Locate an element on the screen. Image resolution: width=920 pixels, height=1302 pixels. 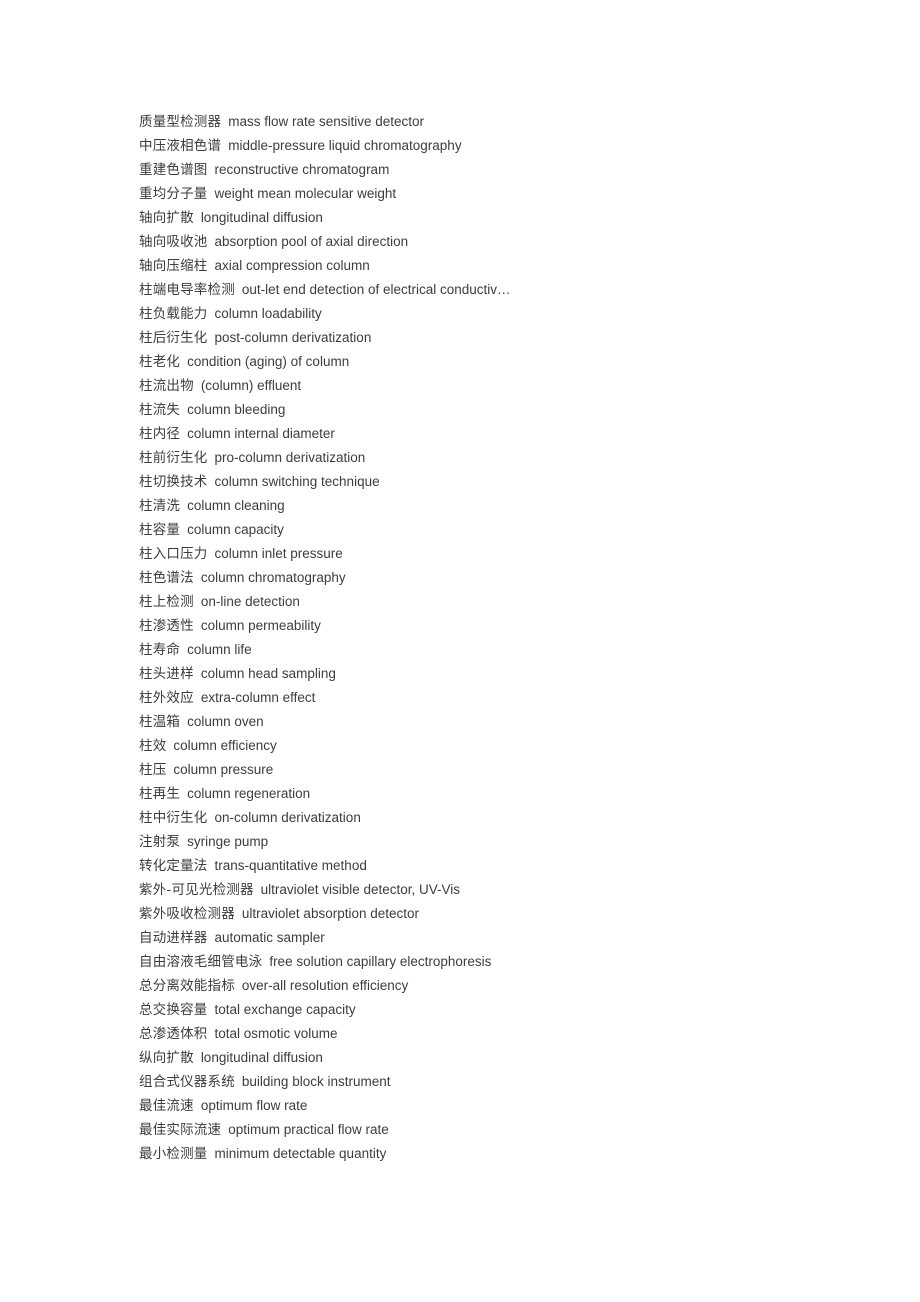
glossary-entry: 柱内径 column internal diameter is located at coordinates (489, 434).